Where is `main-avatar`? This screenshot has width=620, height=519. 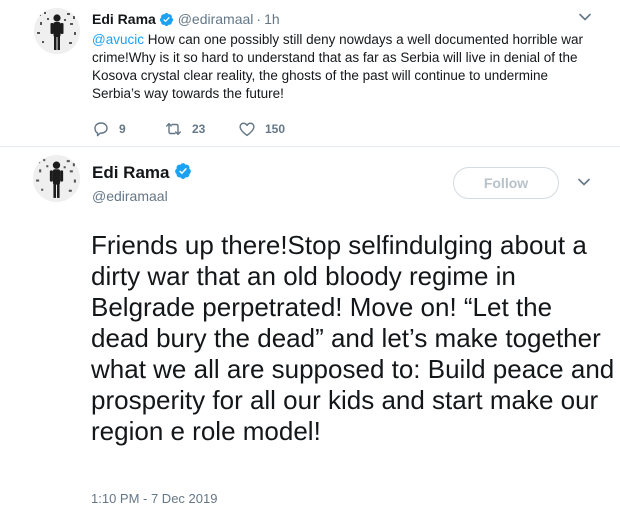 main-avatar is located at coordinates (56, 178).